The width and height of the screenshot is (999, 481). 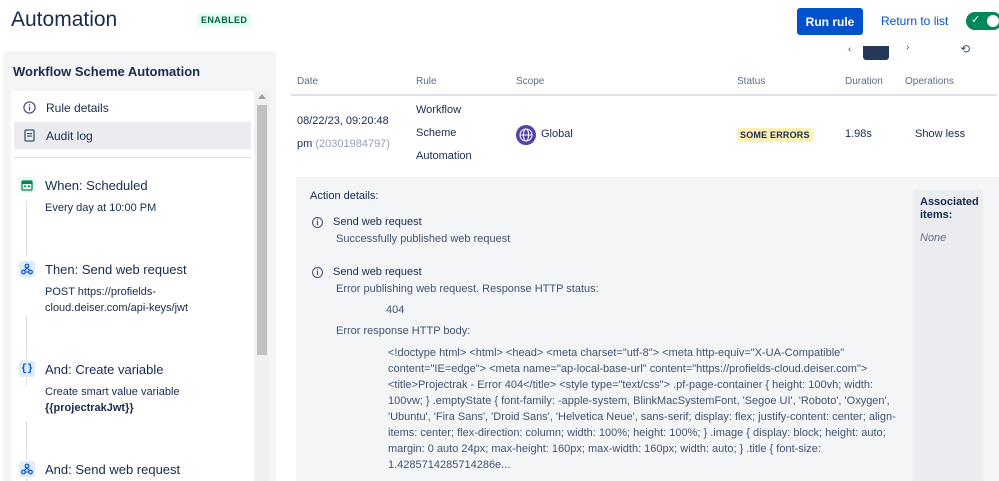 I want to click on step-detail: Every day at 10:00 PM, so click(x=101, y=208).